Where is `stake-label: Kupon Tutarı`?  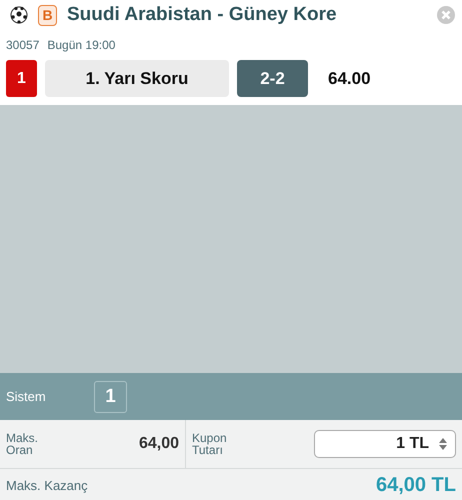
stake-label: Kupon Tutarı is located at coordinates (209, 444).